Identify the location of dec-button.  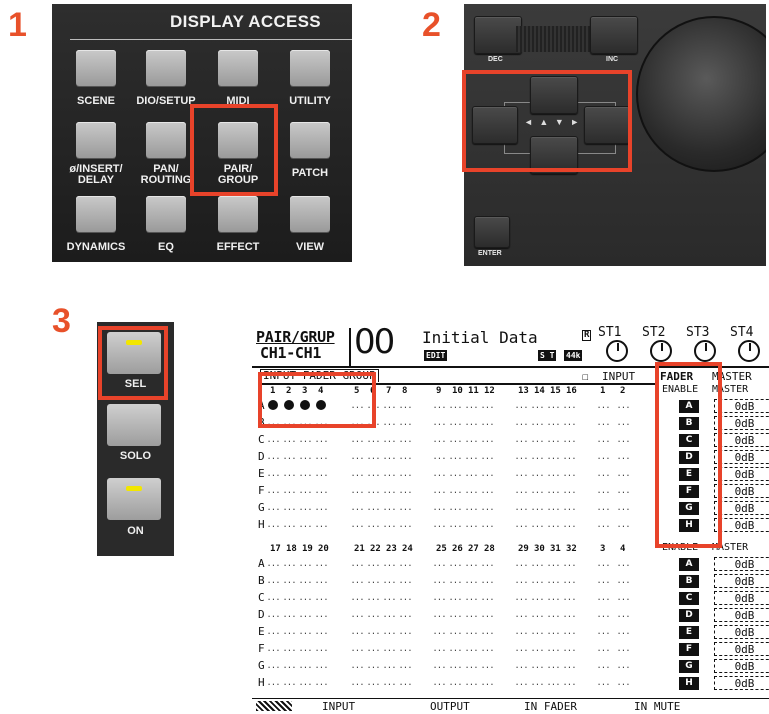
(498, 35).